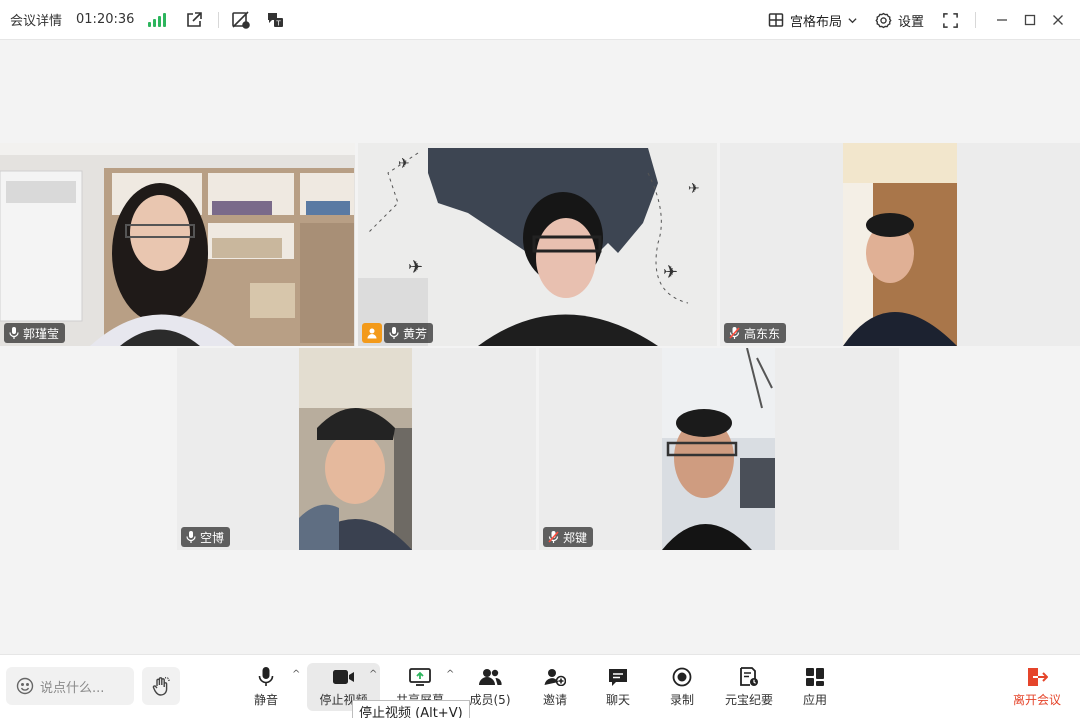  I want to click on chevron-down-icon, so click(852, 20).